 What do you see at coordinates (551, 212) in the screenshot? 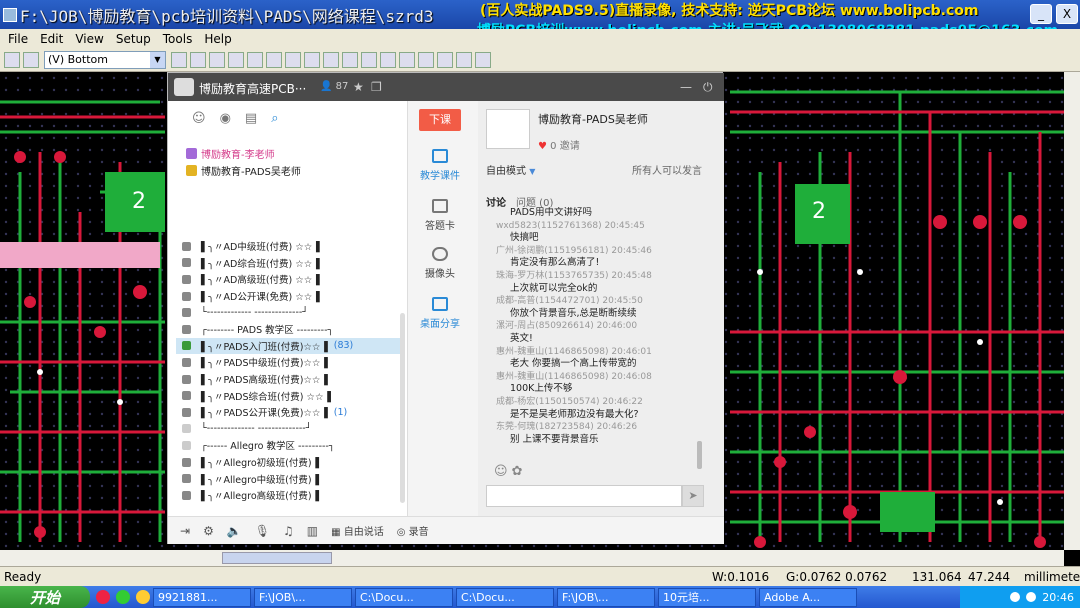
I see `message-text: PADS用中文讲好吗` at bounding box center [551, 212].